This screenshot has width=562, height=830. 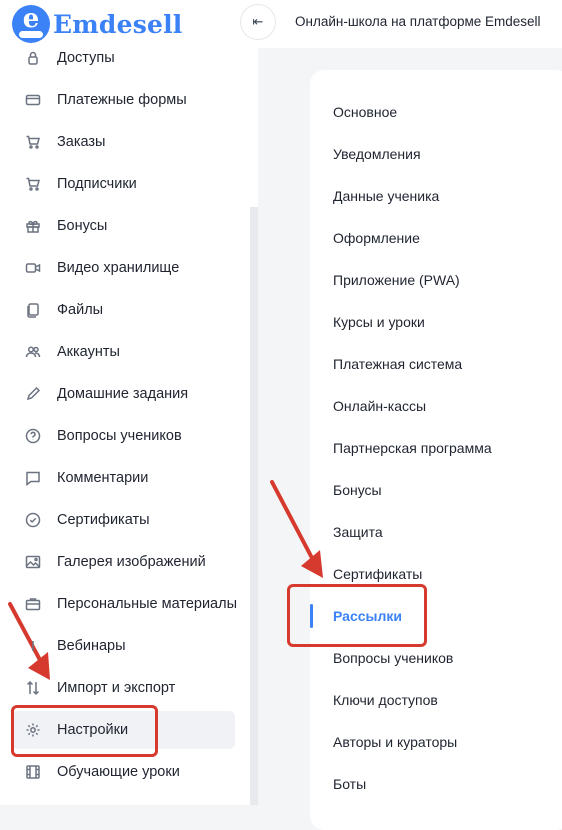 I want to click on settings-item-bonuses: Бонусы, so click(x=436, y=490).